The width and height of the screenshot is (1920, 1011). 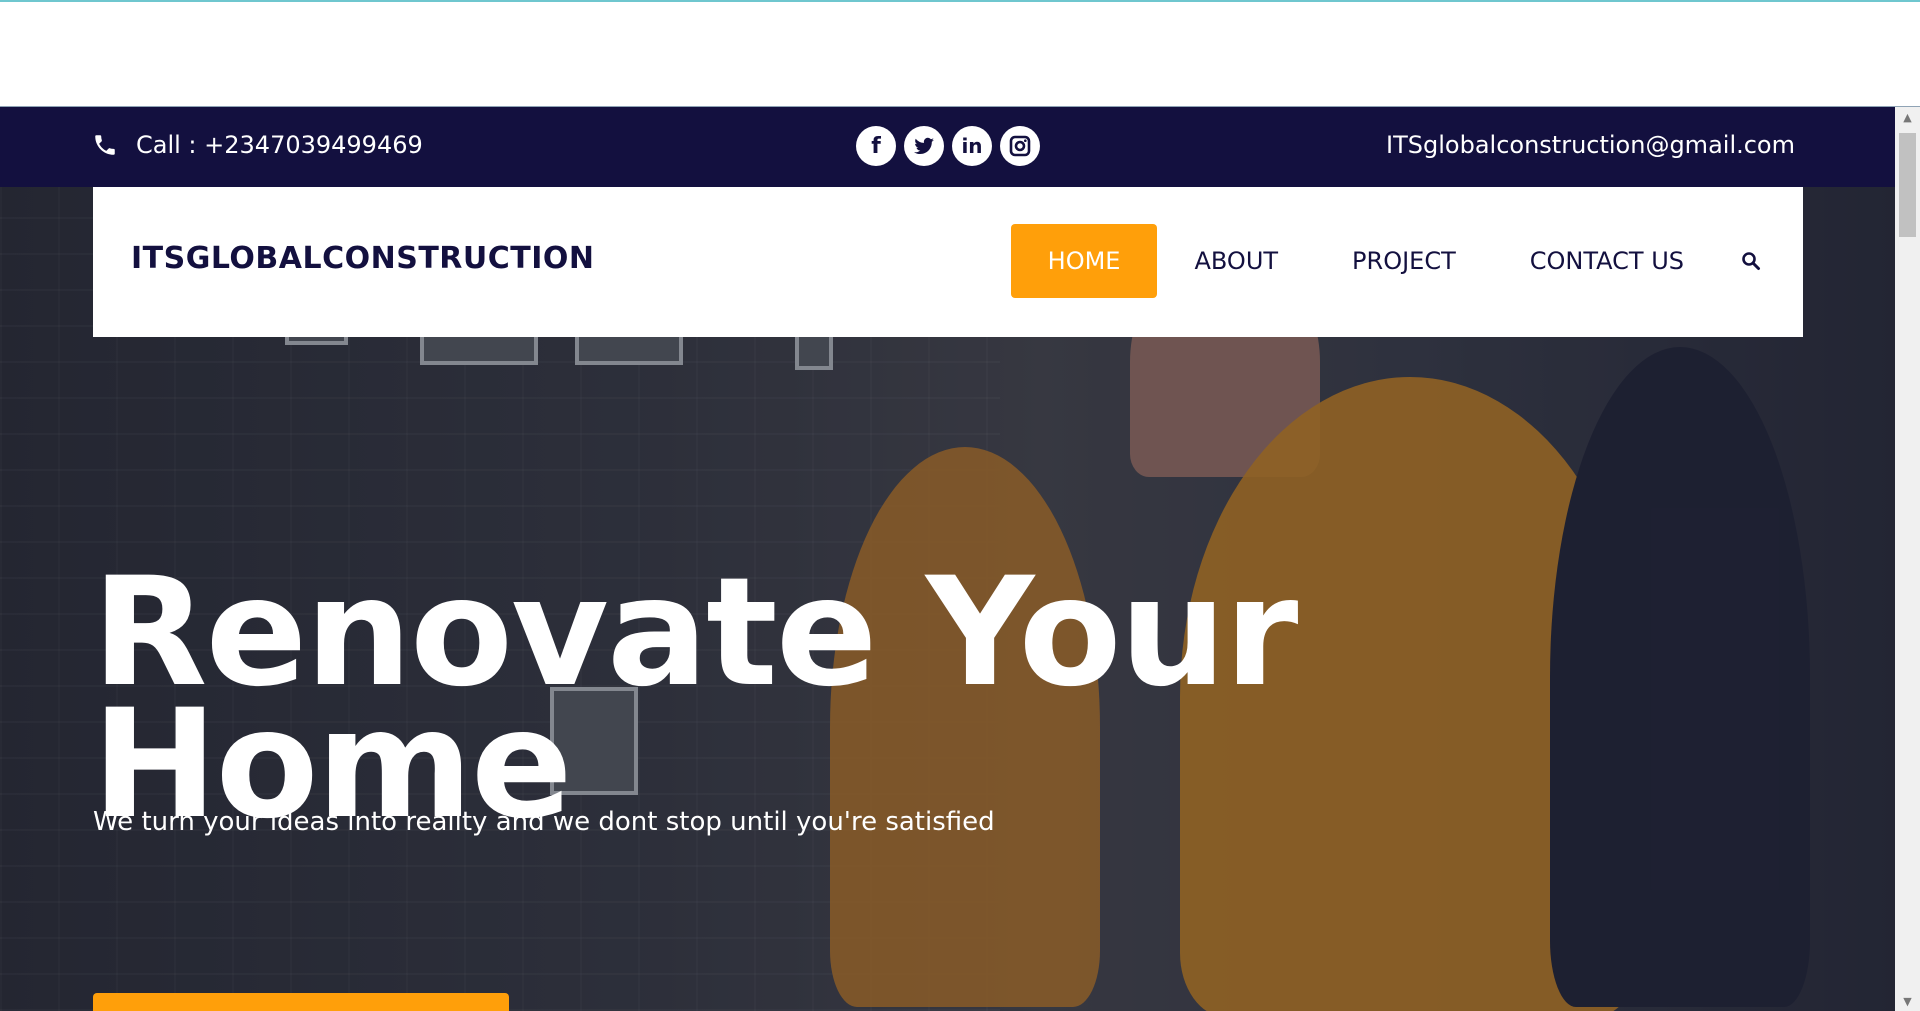 What do you see at coordinates (105, 145) in the screenshot?
I see `phone-icon` at bounding box center [105, 145].